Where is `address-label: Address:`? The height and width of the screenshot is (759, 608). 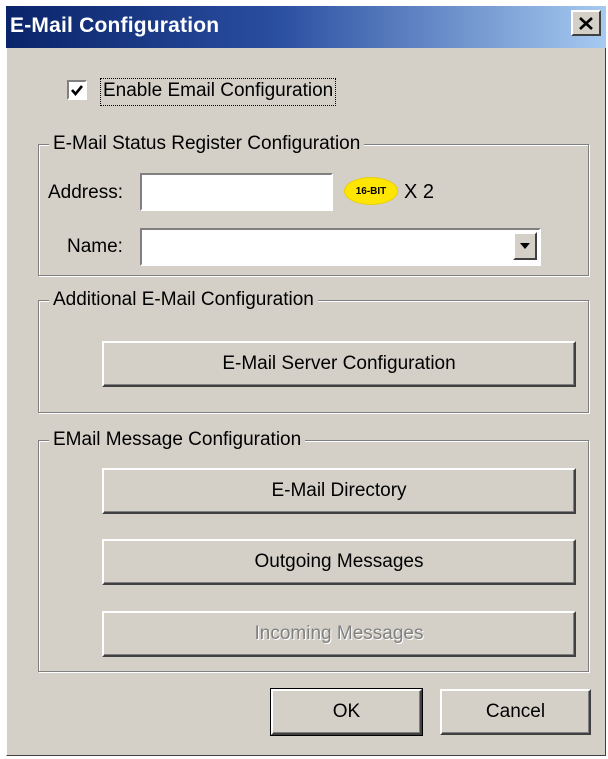
address-label: Address: is located at coordinates (85, 192).